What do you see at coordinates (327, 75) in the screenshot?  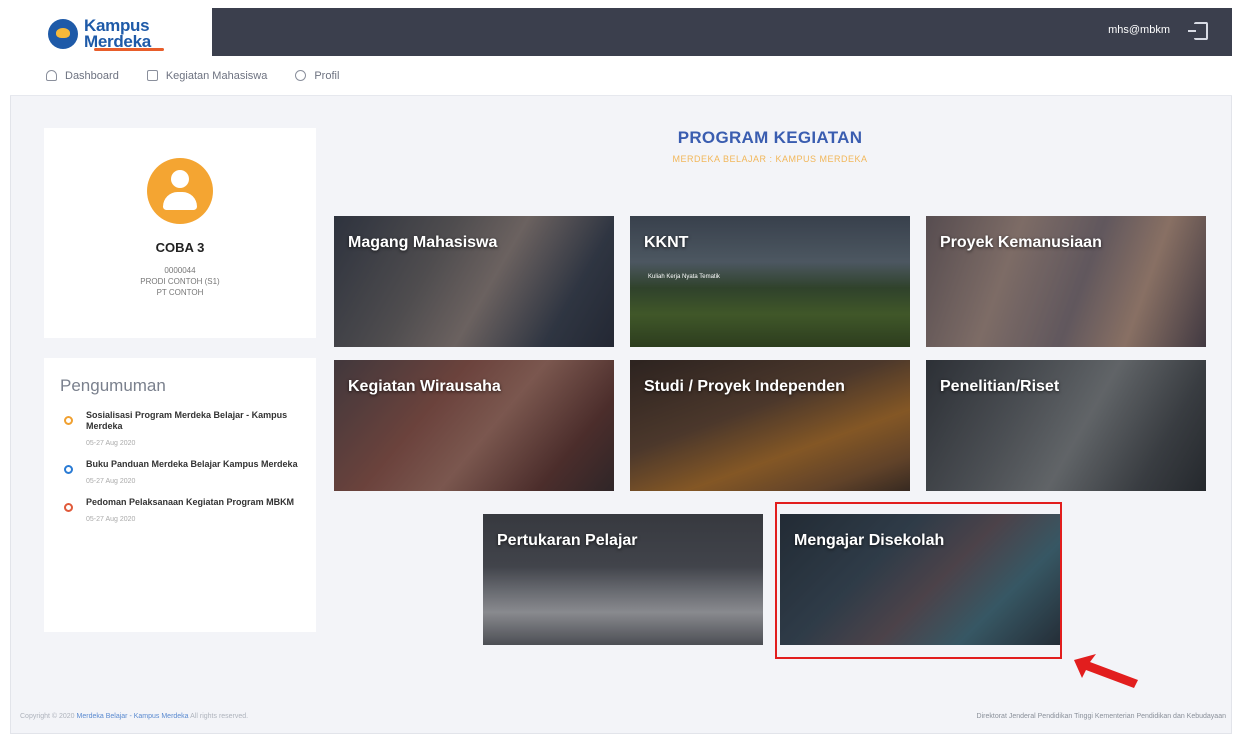 I see `nav-item-label: Profil` at bounding box center [327, 75].